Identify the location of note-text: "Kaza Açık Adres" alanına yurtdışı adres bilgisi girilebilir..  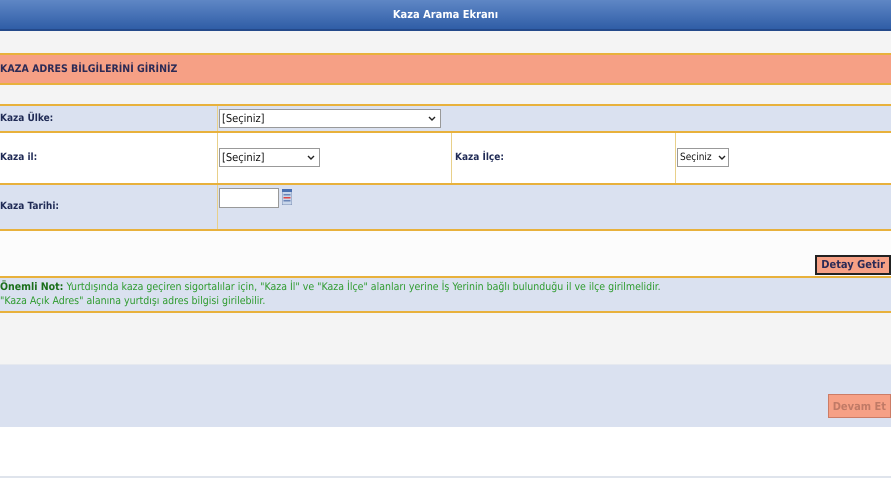
(133, 301).